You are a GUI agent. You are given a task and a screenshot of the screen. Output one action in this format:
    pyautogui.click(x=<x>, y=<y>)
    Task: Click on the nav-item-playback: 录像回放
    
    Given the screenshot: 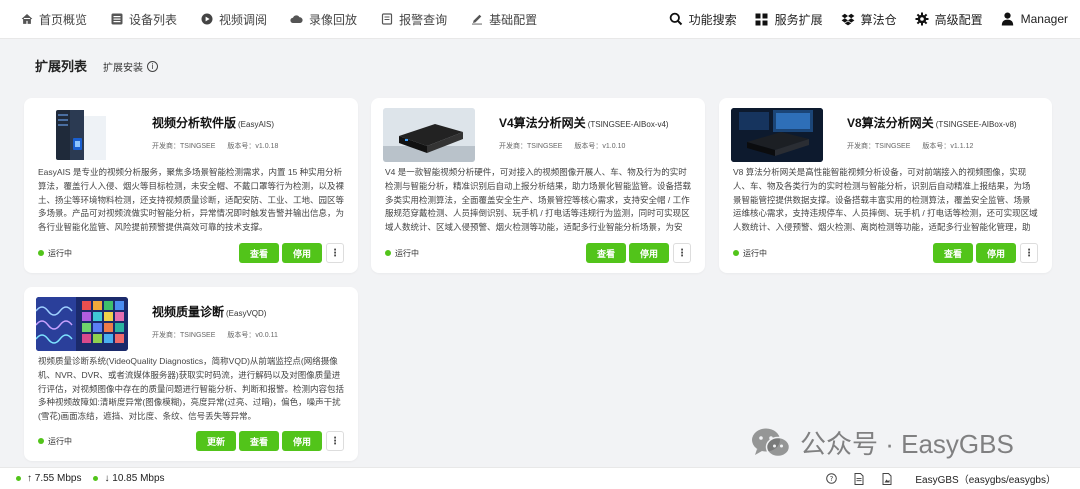 What is the action you would take?
    pyautogui.click(x=323, y=19)
    